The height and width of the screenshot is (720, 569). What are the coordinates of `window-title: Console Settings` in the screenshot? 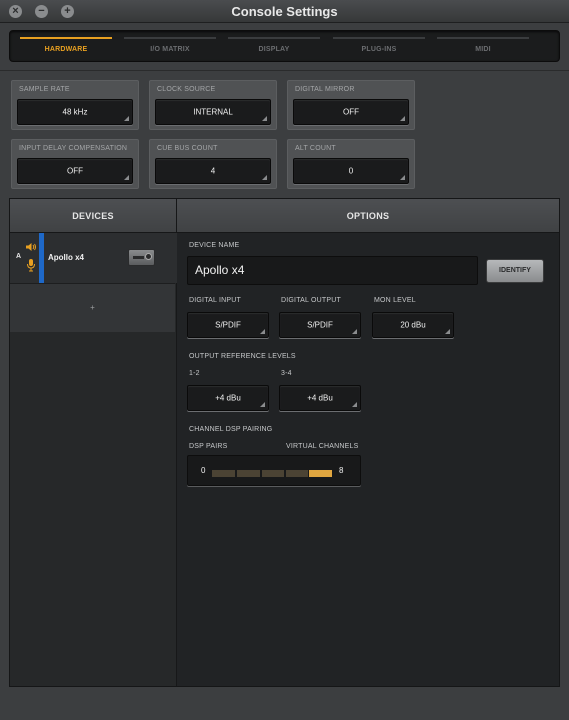 It's located at (284, 11).